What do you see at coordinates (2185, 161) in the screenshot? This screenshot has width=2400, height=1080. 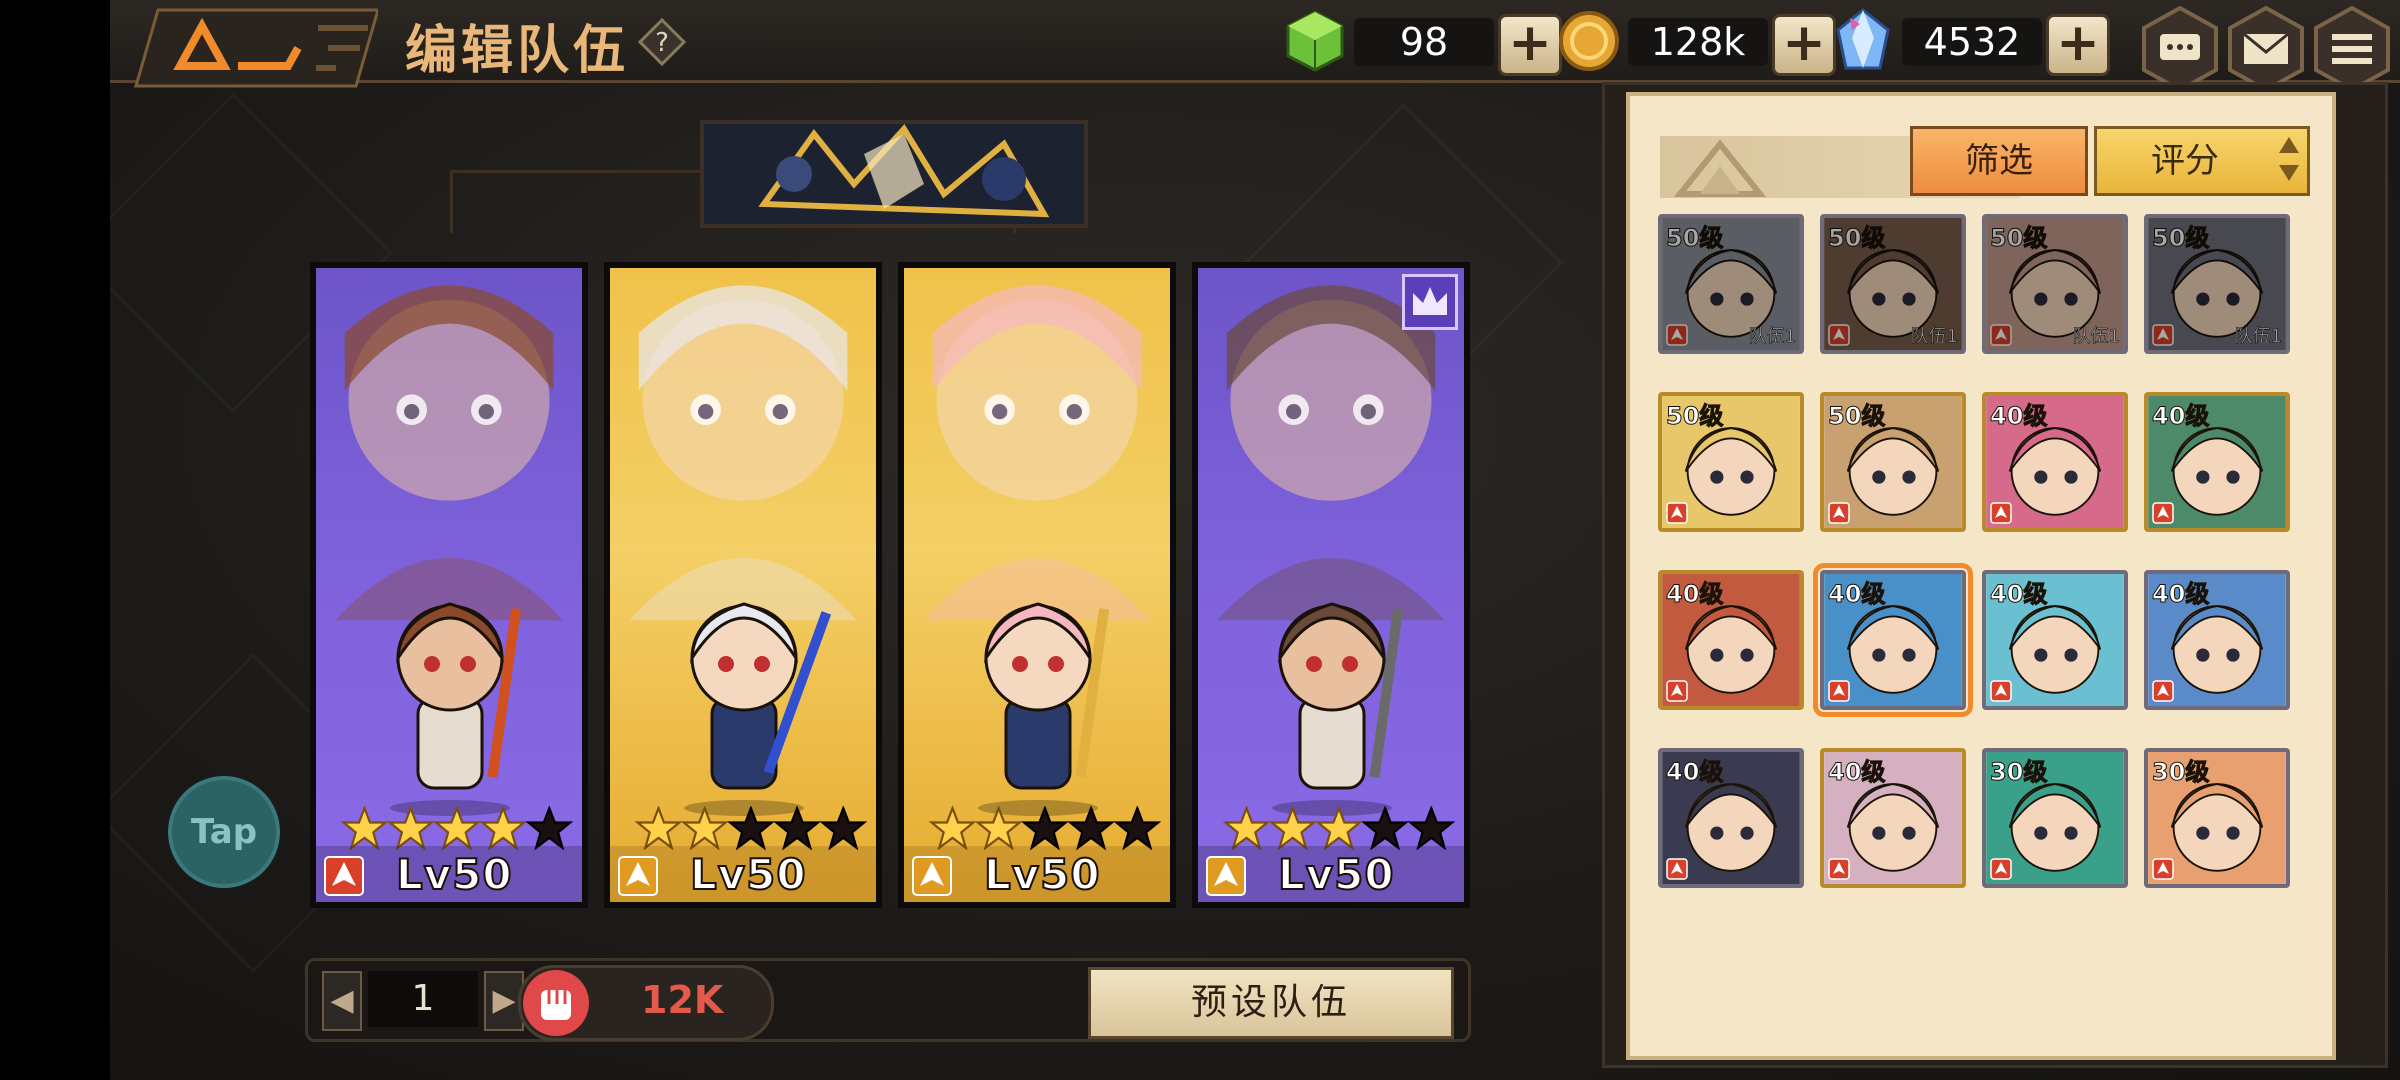 I see `sort-label: 评分` at bounding box center [2185, 161].